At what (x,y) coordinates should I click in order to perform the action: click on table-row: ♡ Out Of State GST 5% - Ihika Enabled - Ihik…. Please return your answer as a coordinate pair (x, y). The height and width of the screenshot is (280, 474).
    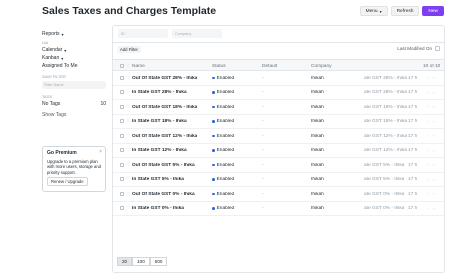
    Looking at the image, I should click on (278, 165).